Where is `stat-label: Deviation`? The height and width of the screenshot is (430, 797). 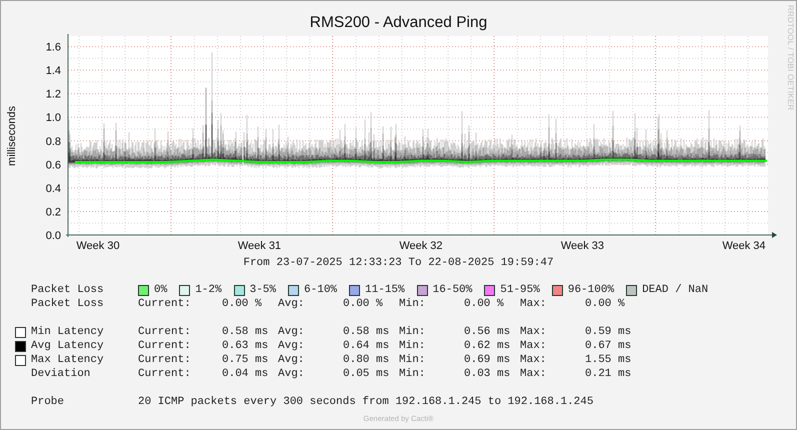 stat-label: Deviation is located at coordinates (61, 374).